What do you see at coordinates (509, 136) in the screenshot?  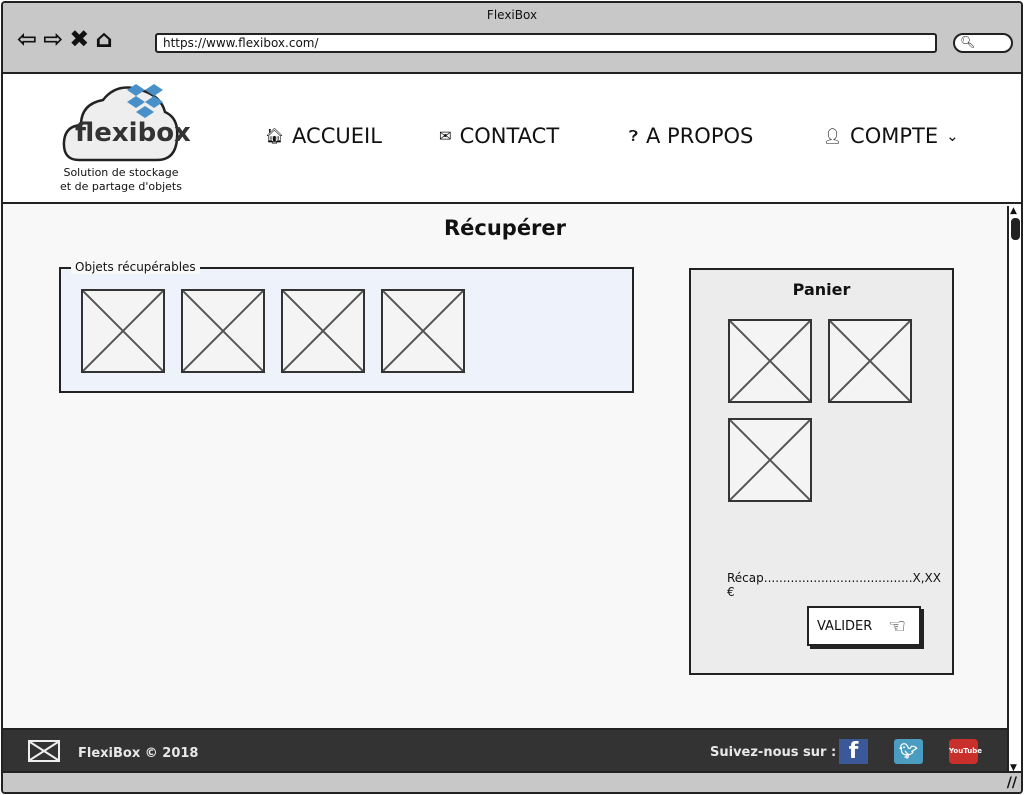 I see `nav-label: CONTACT` at bounding box center [509, 136].